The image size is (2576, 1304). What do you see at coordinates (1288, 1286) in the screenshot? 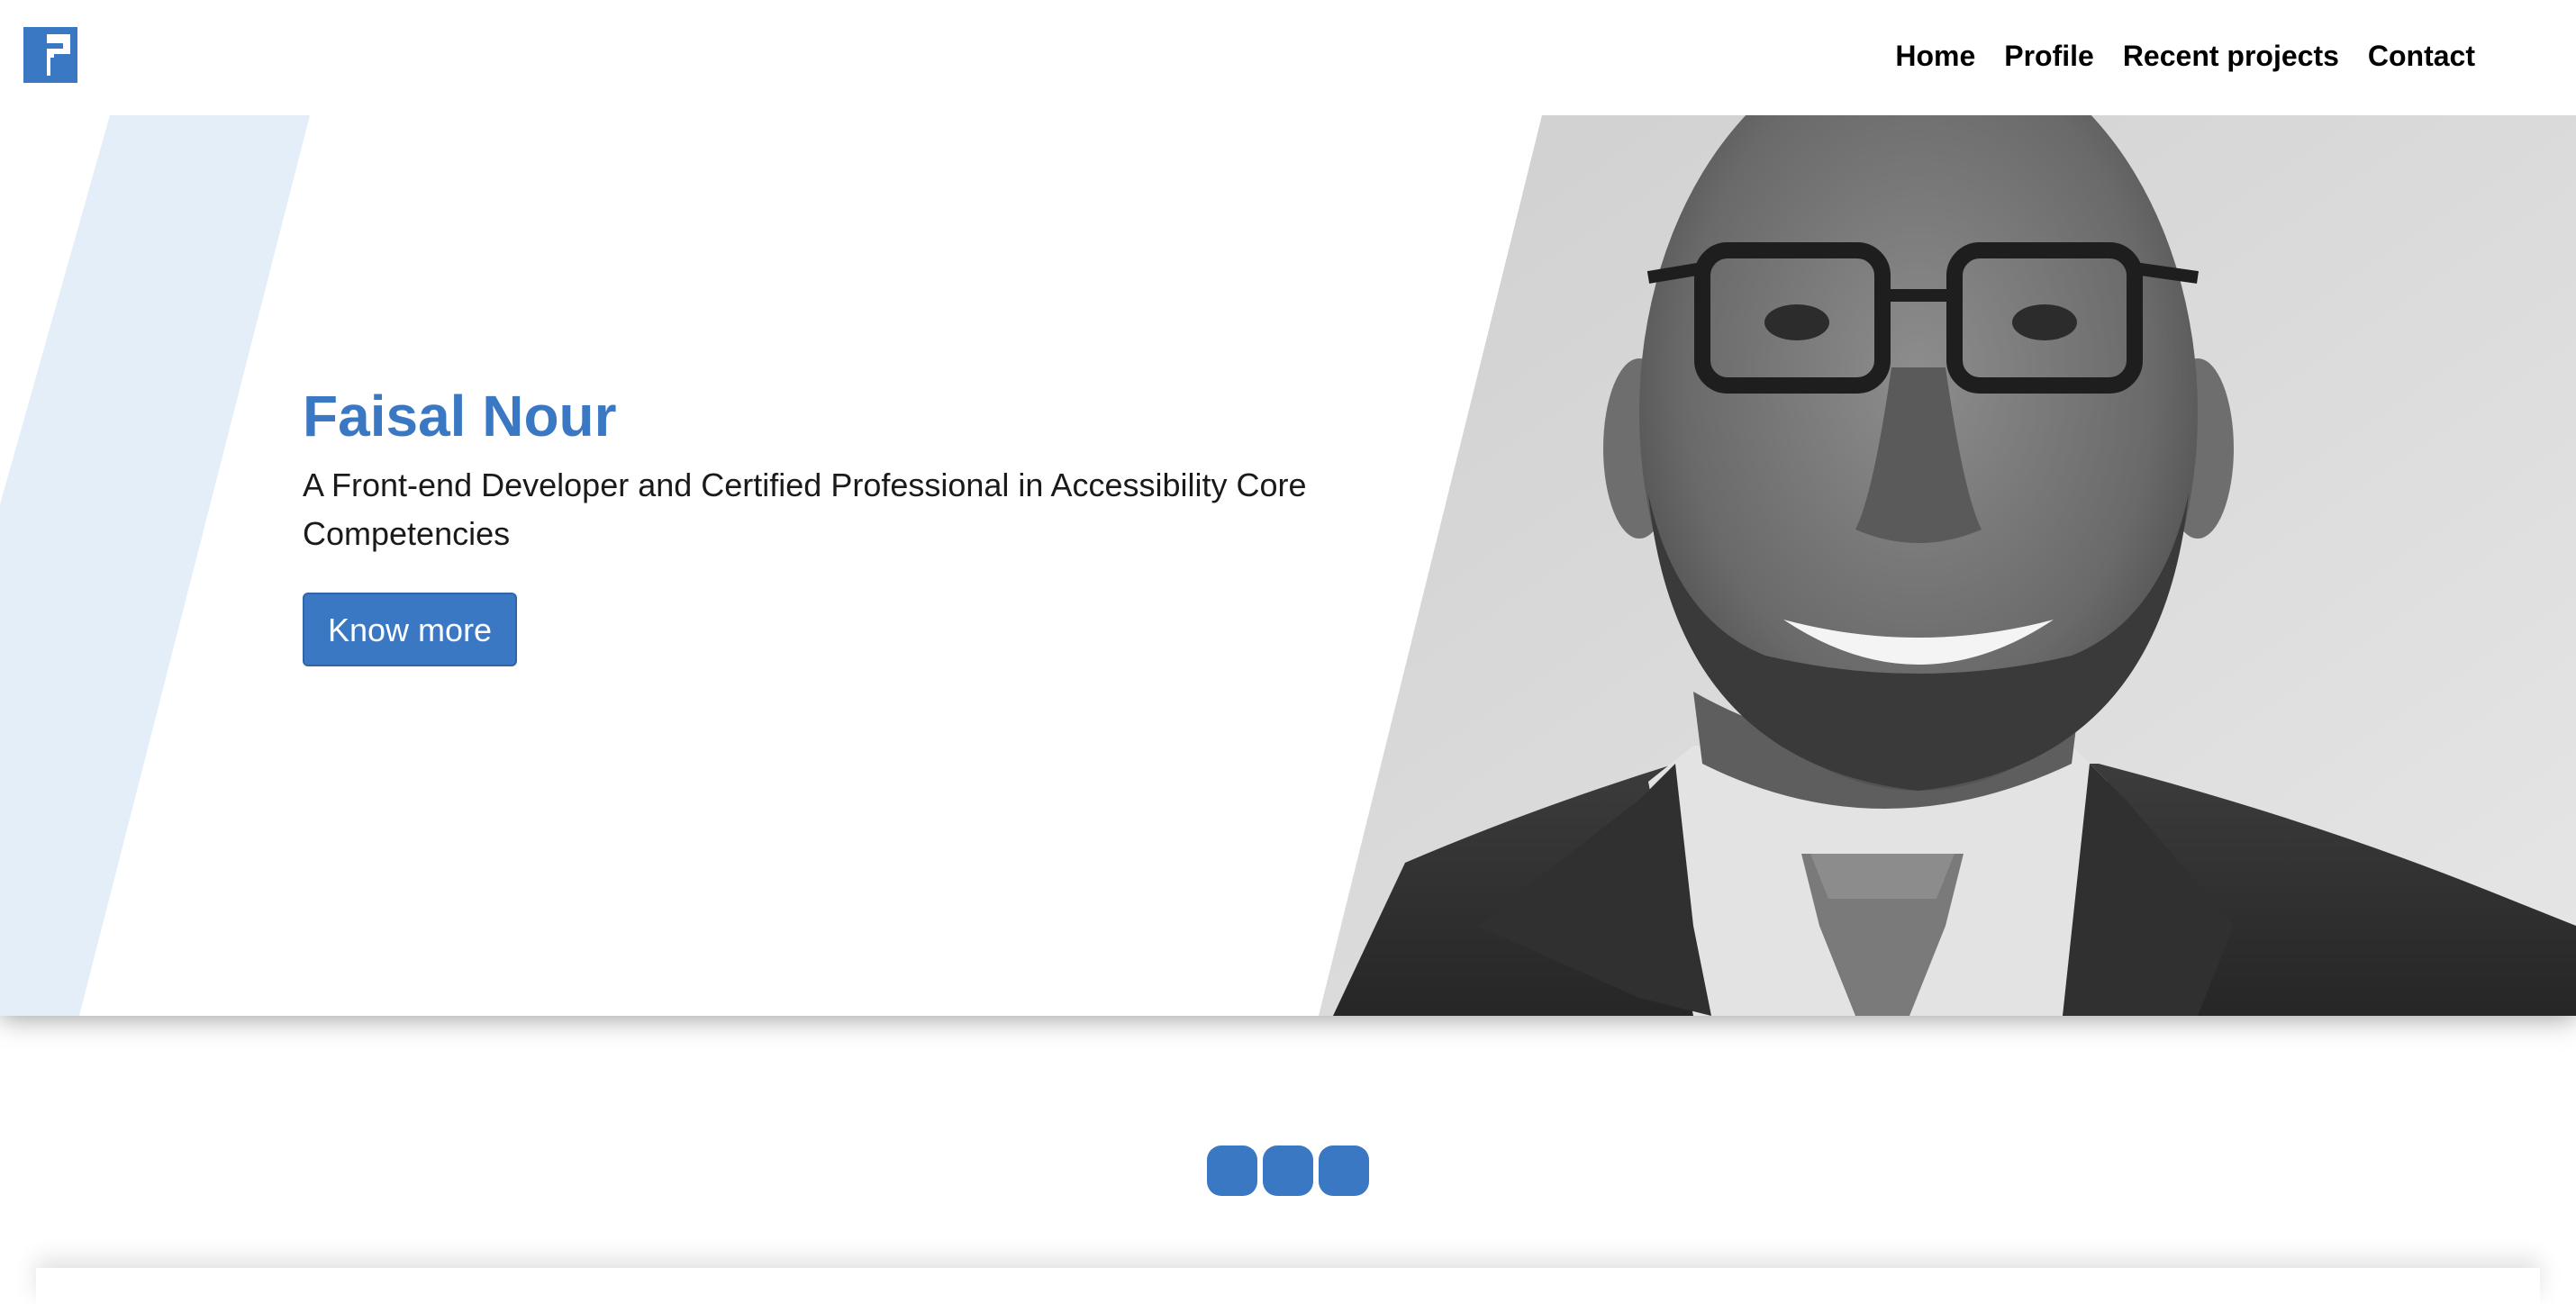
I see `next-section-edge` at bounding box center [1288, 1286].